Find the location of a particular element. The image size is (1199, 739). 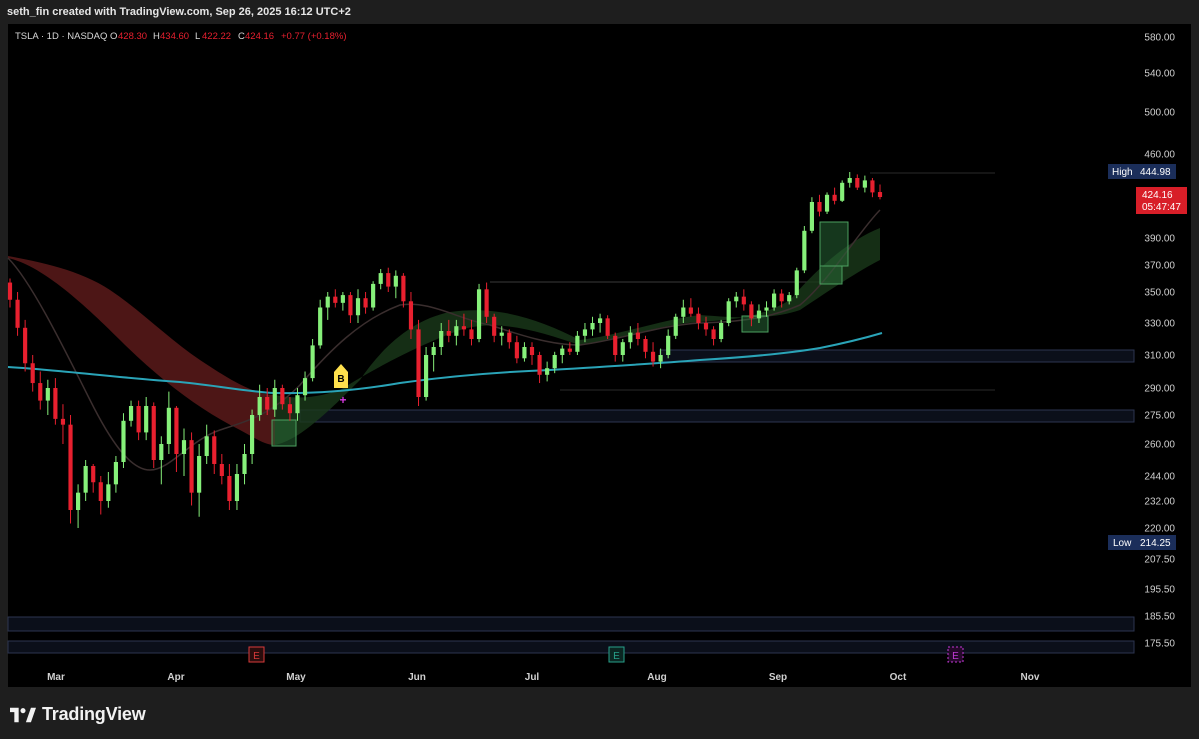

tradingview-logo-icon is located at coordinates (23, 714).